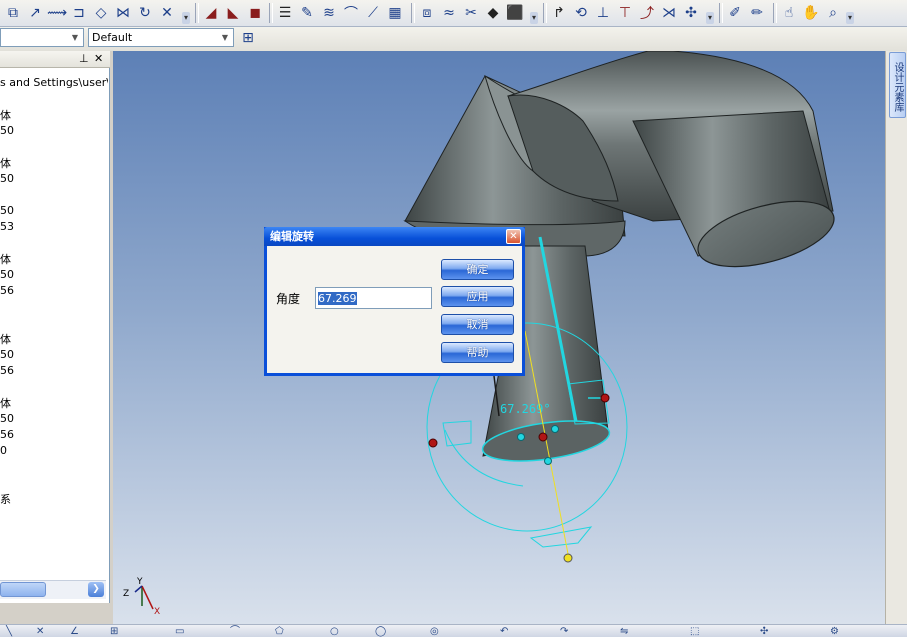 Image resolution: width=907 pixels, height=637 pixels. Describe the element at coordinates (139, 582) in the screenshot. I see `triad-y-label: Y` at that location.